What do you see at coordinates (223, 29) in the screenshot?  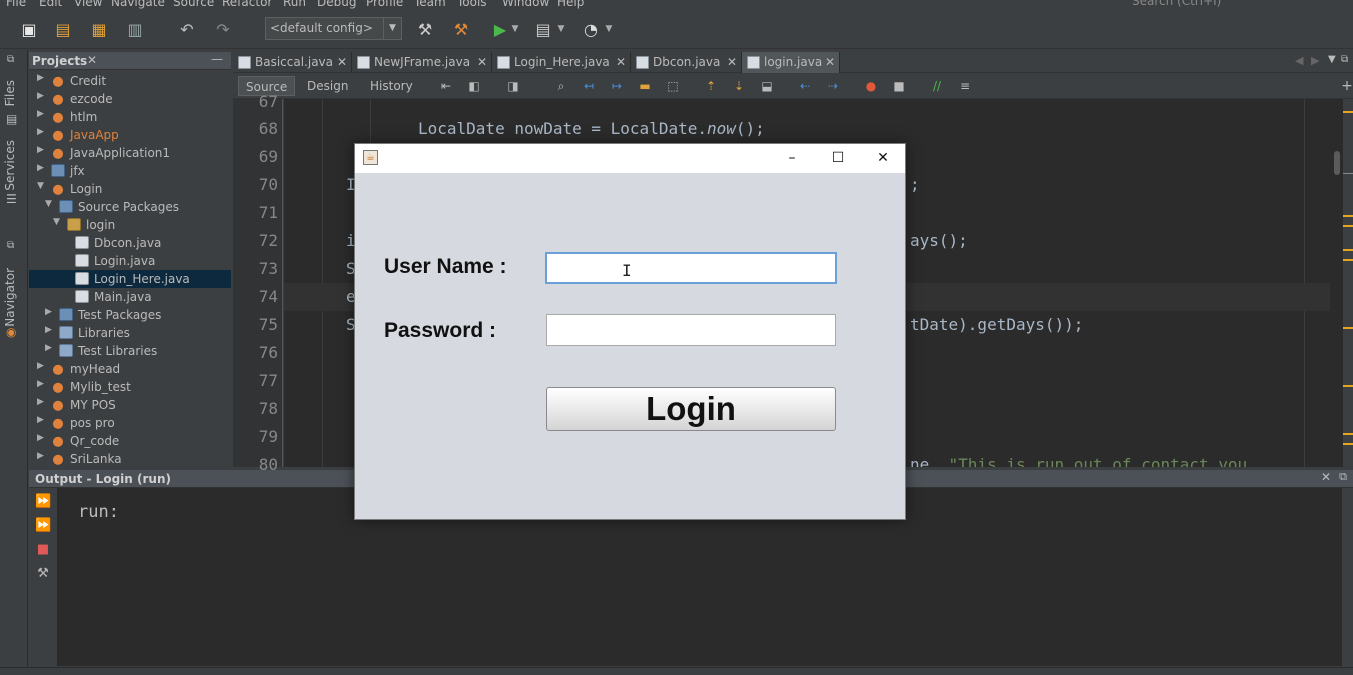 I see `redo-icon: ↷` at bounding box center [223, 29].